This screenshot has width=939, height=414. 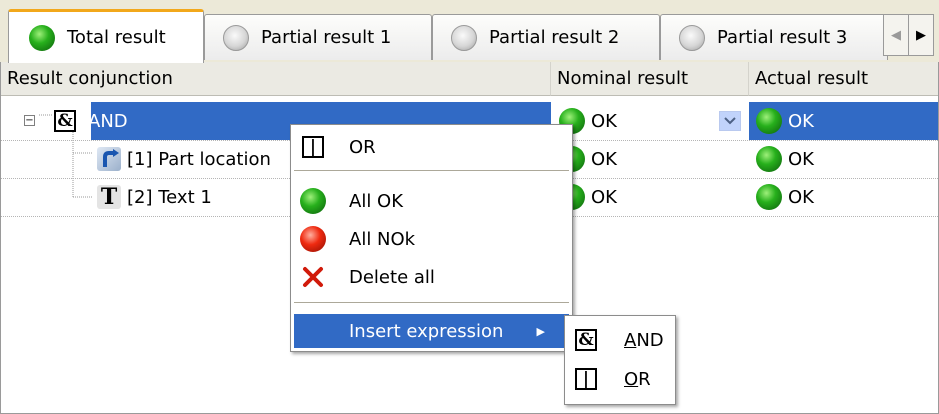 I want to click on part-location-icon, so click(x=109, y=159).